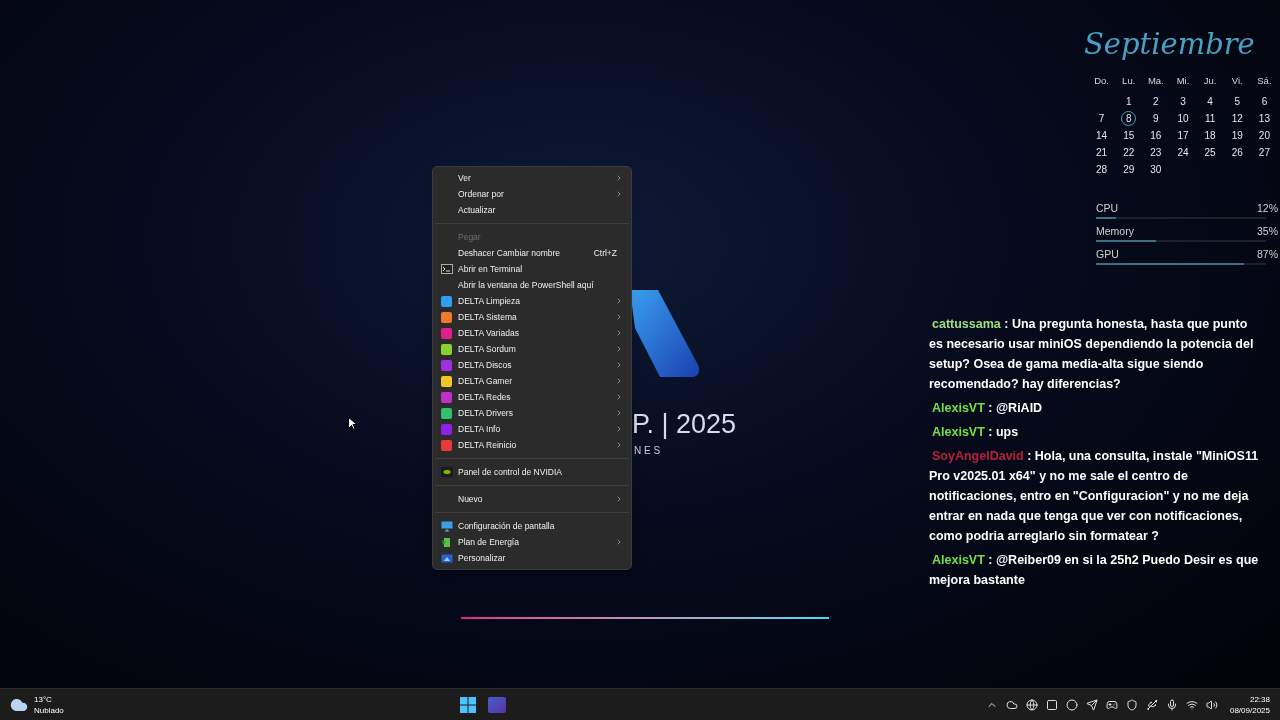 The image size is (1280, 720). What do you see at coordinates (1011, 704) in the screenshot?
I see `cloud-icon` at bounding box center [1011, 704].